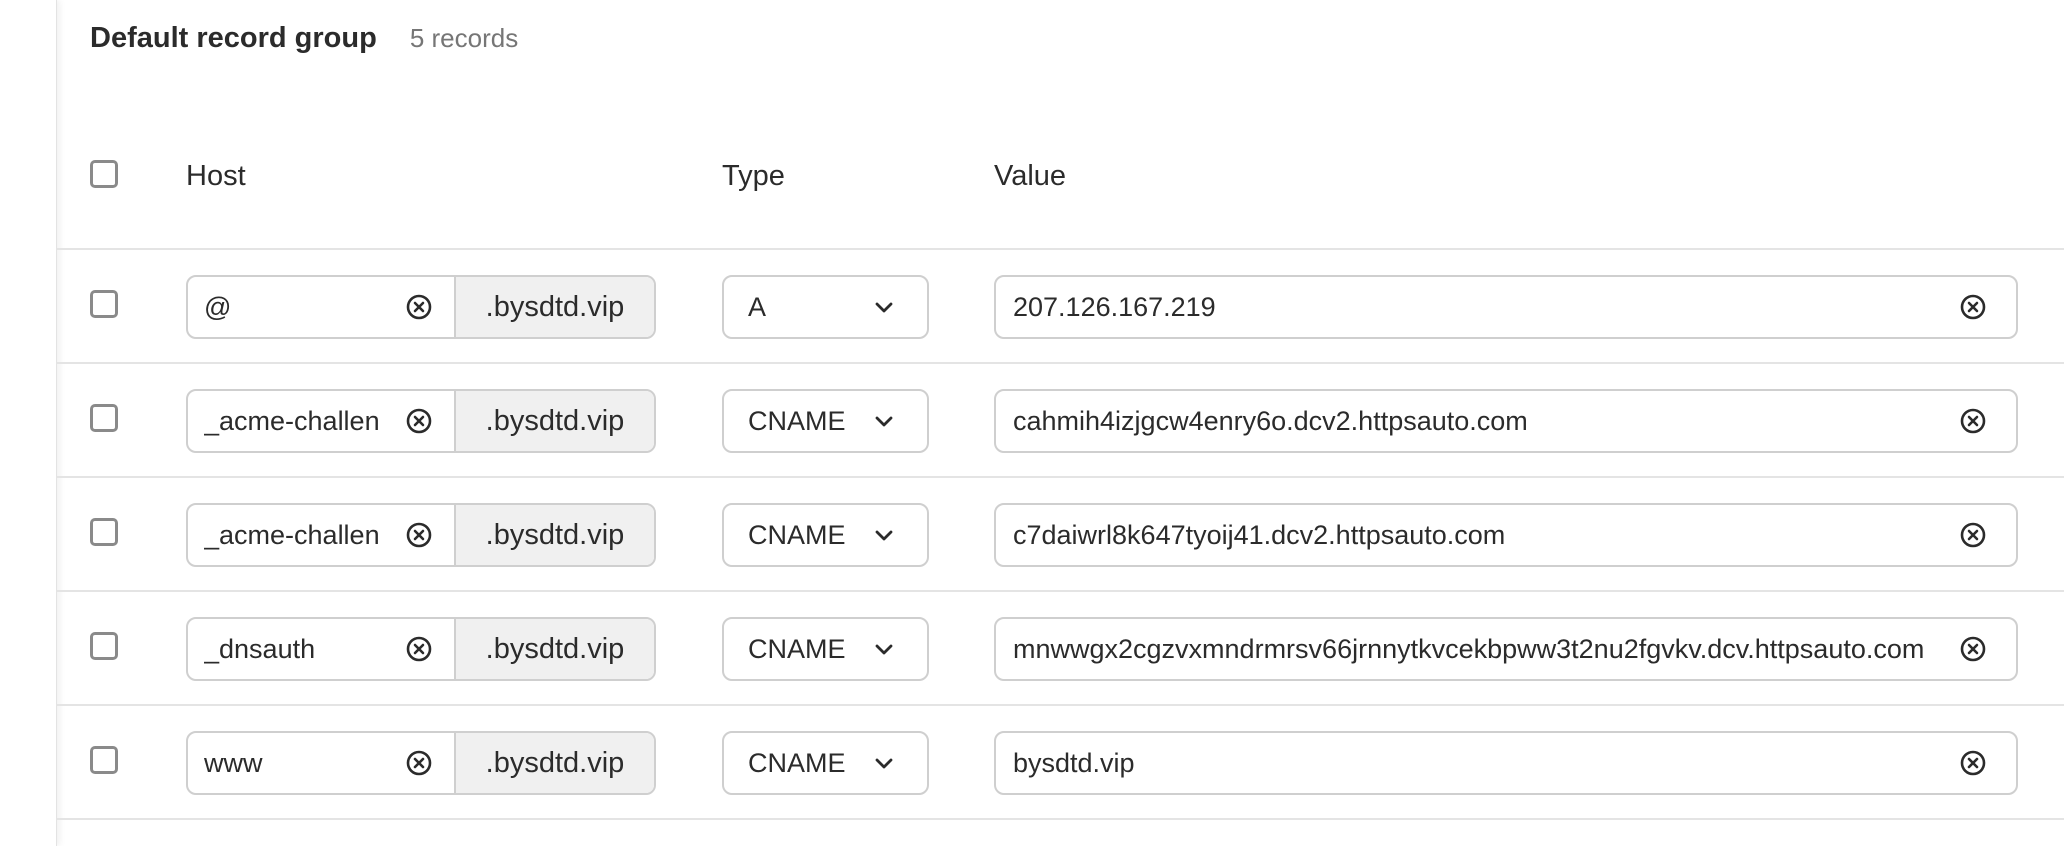 The height and width of the screenshot is (846, 2064). I want to click on host-input: @, so click(322, 307).